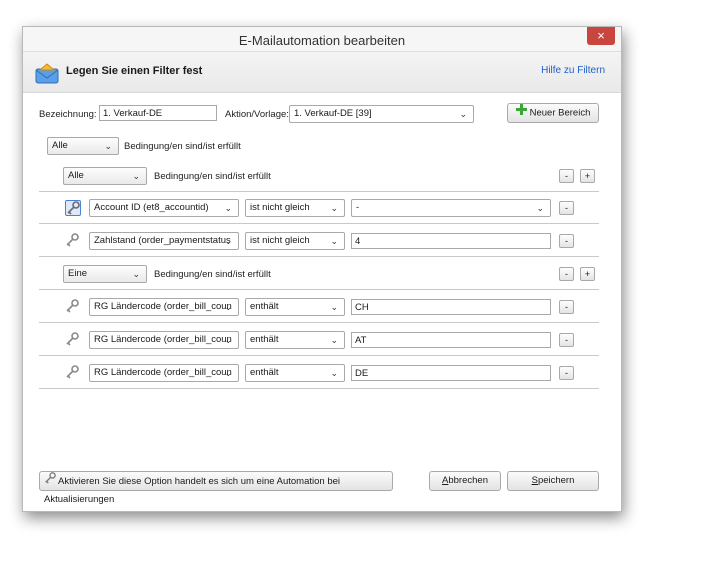  What do you see at coordinates (333, 113) in the screenshot?
I see `aktion-select-value: 1. Verkauf-DE [39]` at bounding box center [333, 113].